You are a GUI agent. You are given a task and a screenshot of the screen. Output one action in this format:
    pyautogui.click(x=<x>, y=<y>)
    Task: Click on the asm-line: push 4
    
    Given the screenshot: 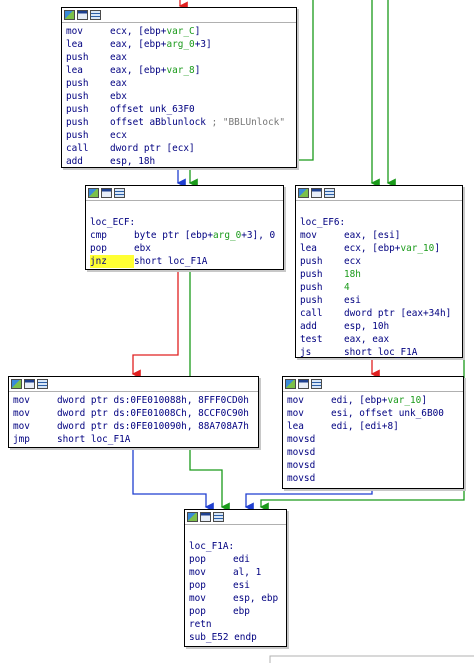 What is the action you would take?
    pyautogui.click(x=379, y=287)
    